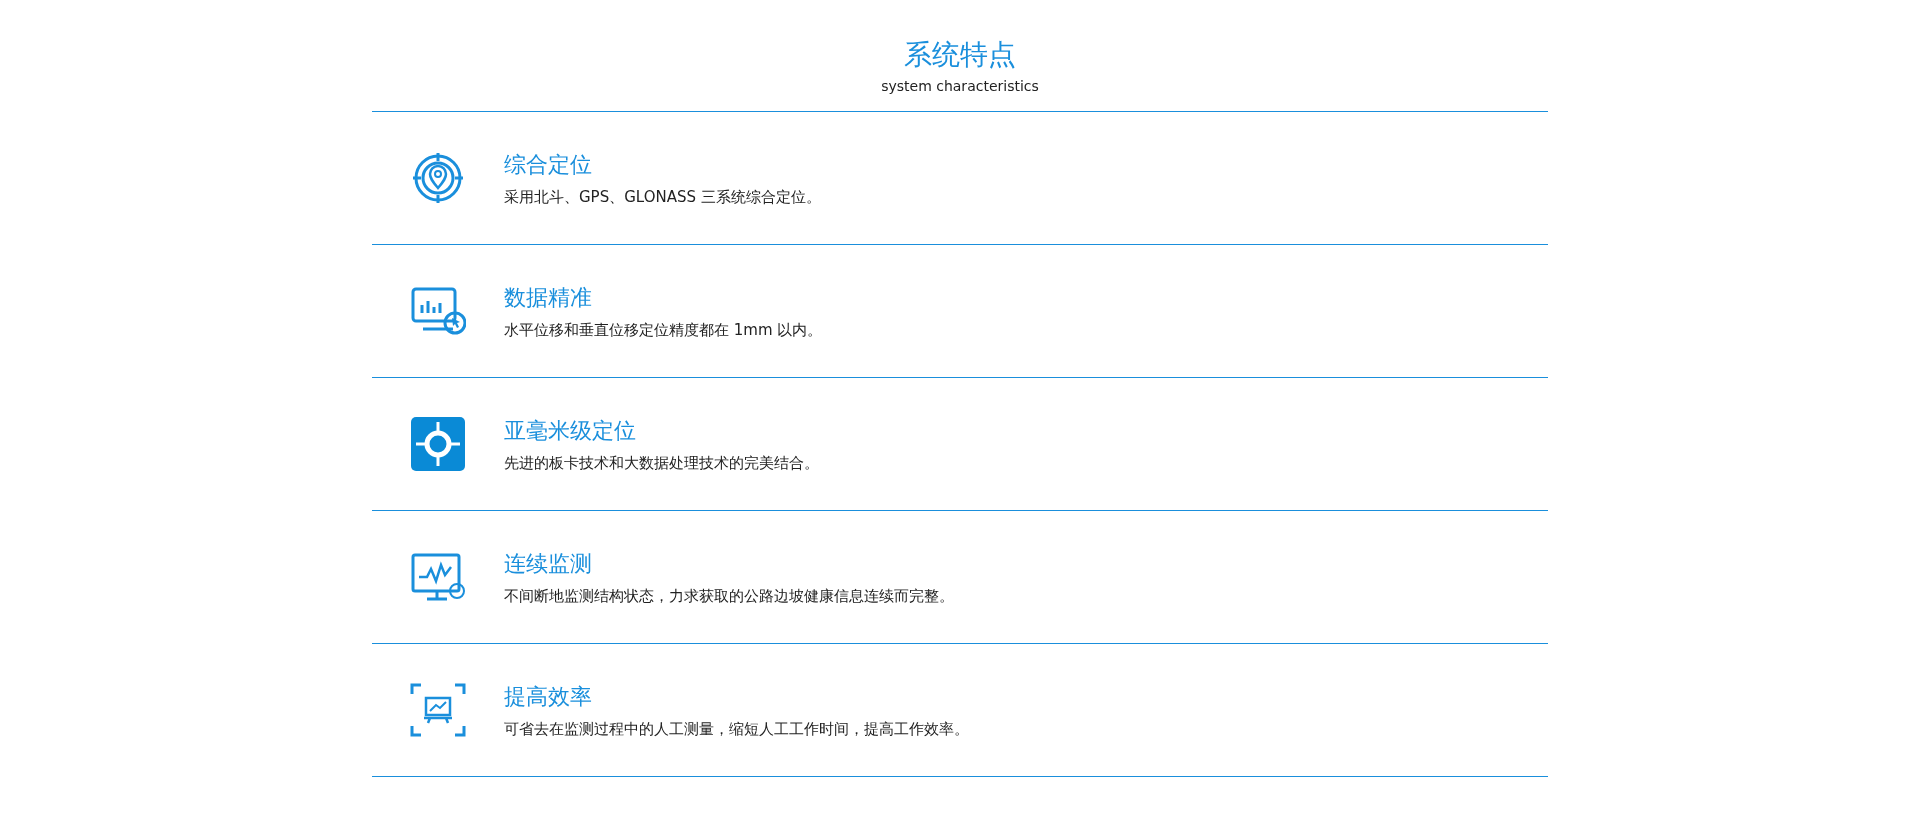  Describe the element at coordinates (663, 330) in the screenshot. I see `feature-description: 水平位移和垂直位移定位精度都在 1mm 以内。` at that location.